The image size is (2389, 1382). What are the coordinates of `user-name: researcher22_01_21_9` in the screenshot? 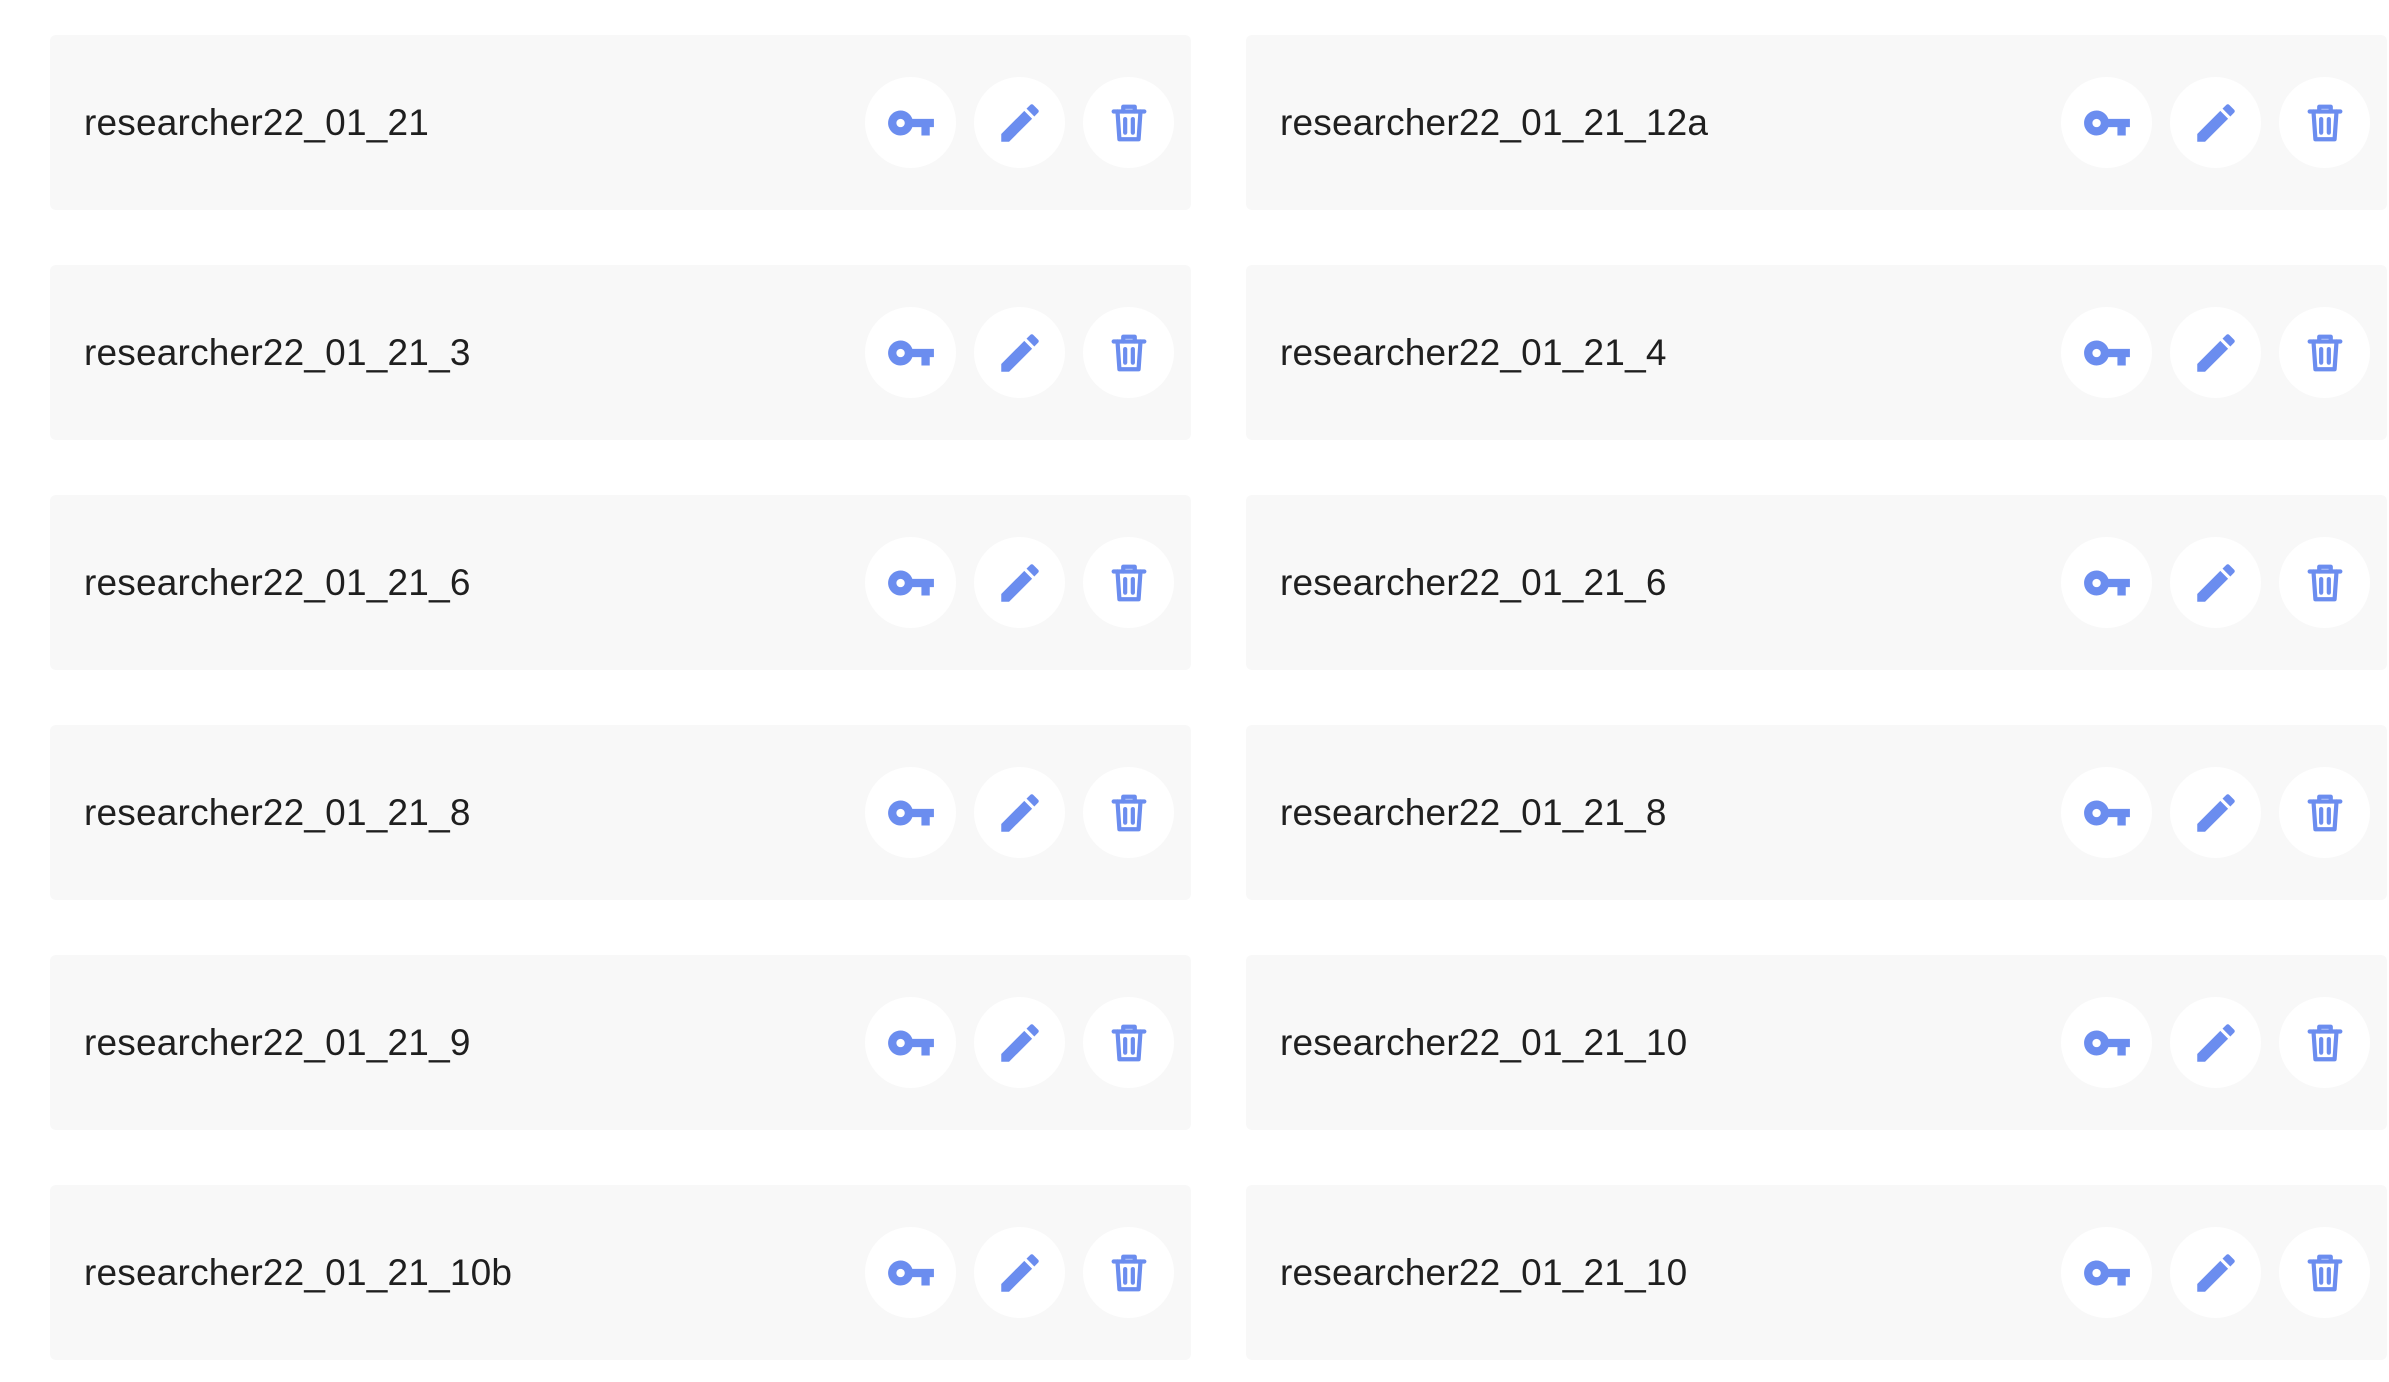 It's located at (277, 1042).